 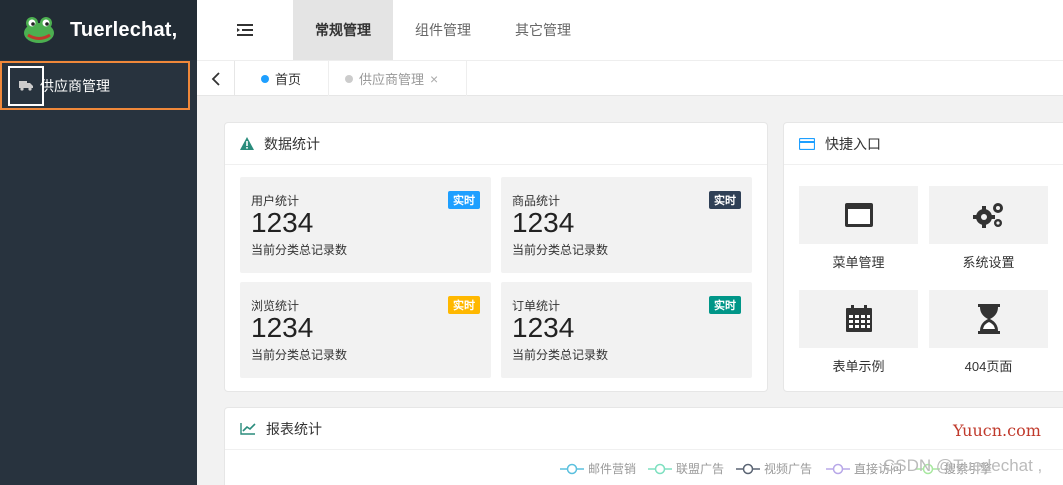 What do you see at coordinates (858, 366) in the screenshot?
I see `quick-label: 表单示例` at bounding box center [858, 366].